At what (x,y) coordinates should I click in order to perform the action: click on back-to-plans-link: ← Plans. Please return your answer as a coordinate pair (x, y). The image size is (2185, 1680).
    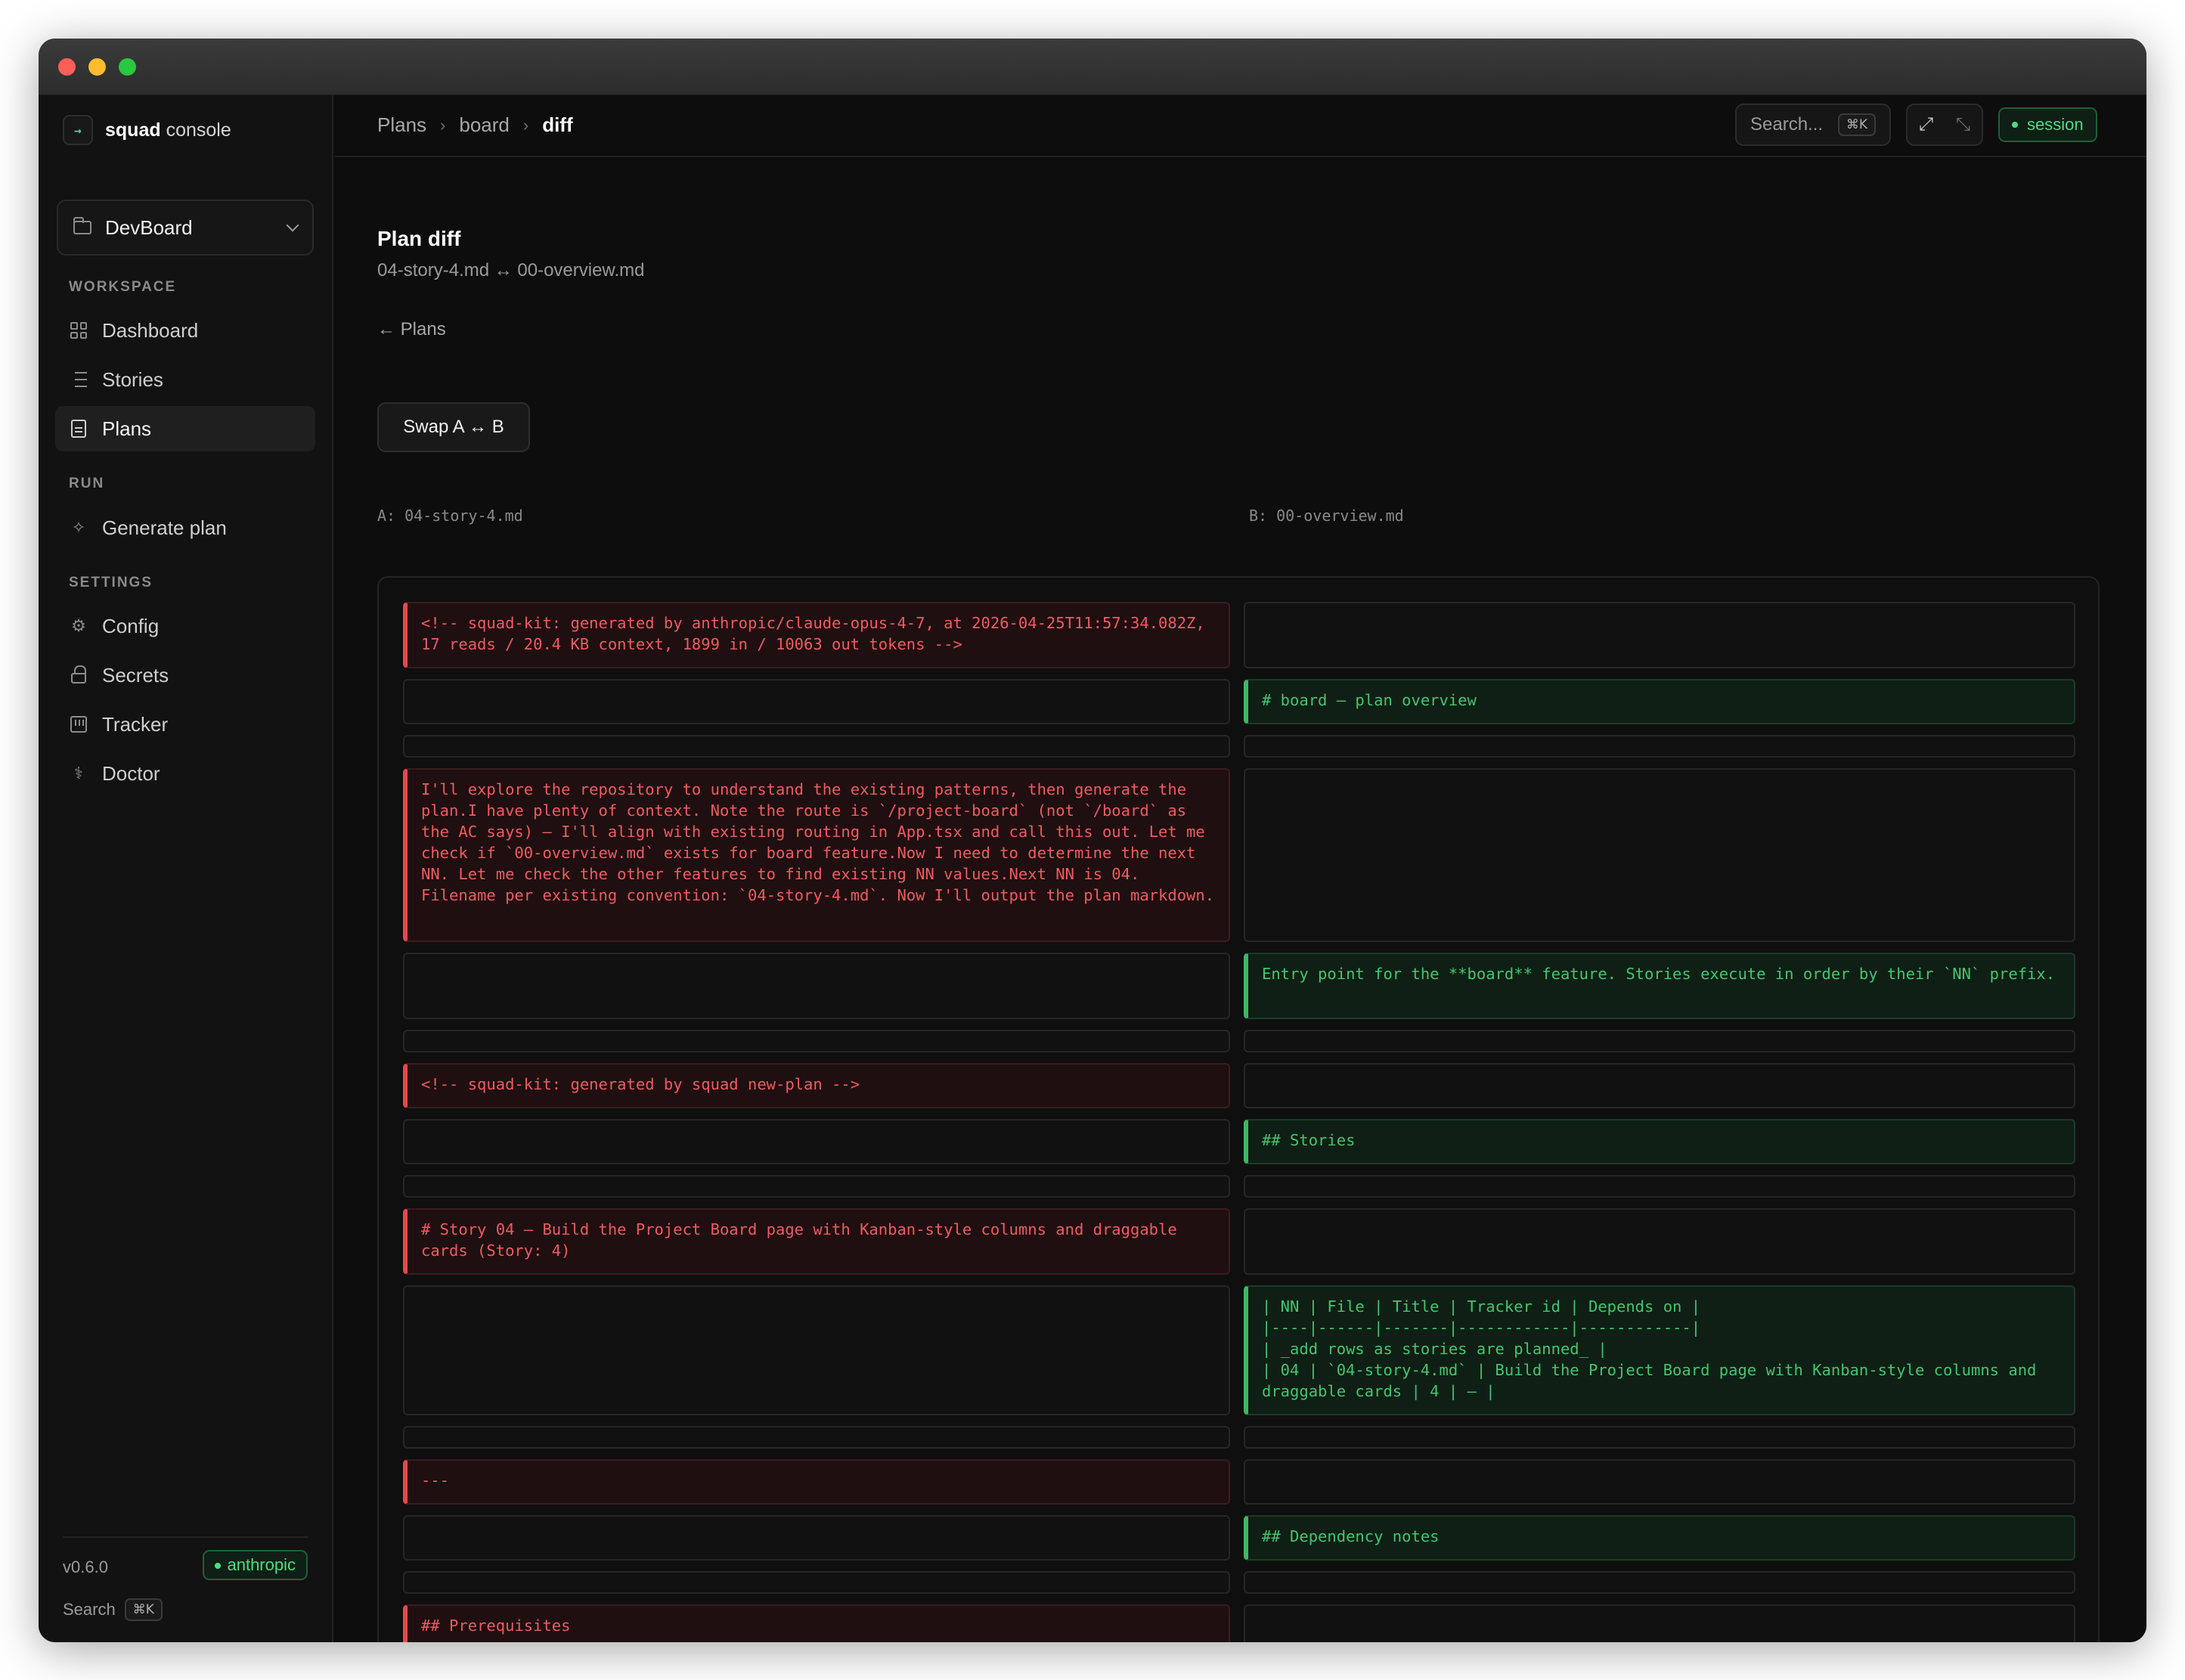
    Looking at the image, I should click on (412, 329).